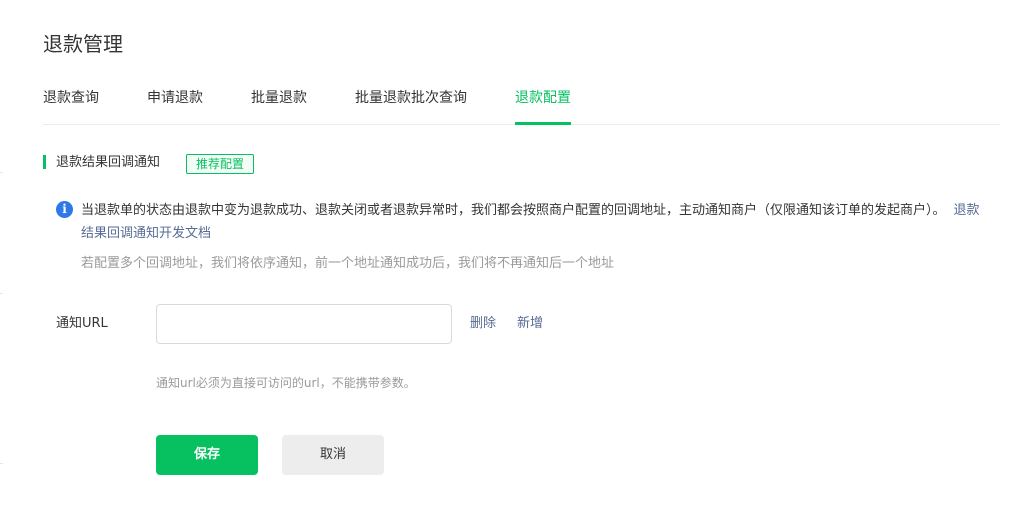 The width and height of the screenshot is (1022, 516). I want to click on page-title: 退款管理, so click(83, 44).